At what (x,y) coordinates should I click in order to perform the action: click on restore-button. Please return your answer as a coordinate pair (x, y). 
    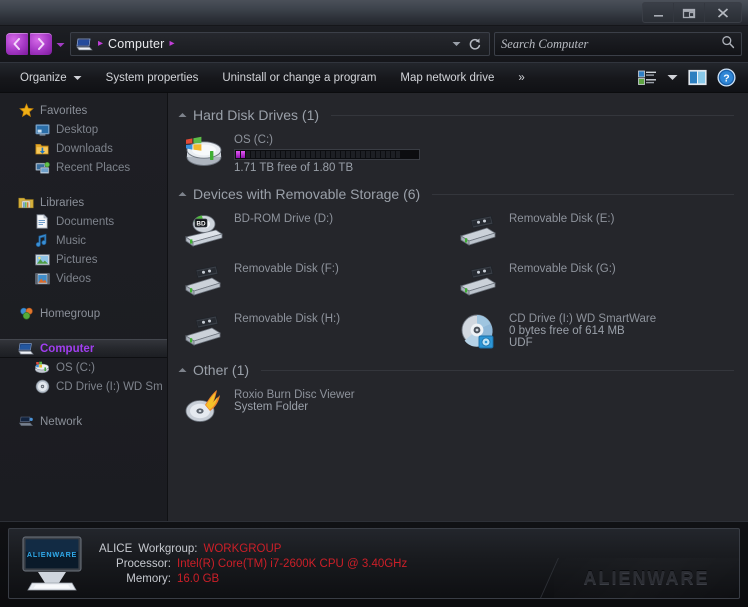
    Looking at the image, I should click on (689, 12).